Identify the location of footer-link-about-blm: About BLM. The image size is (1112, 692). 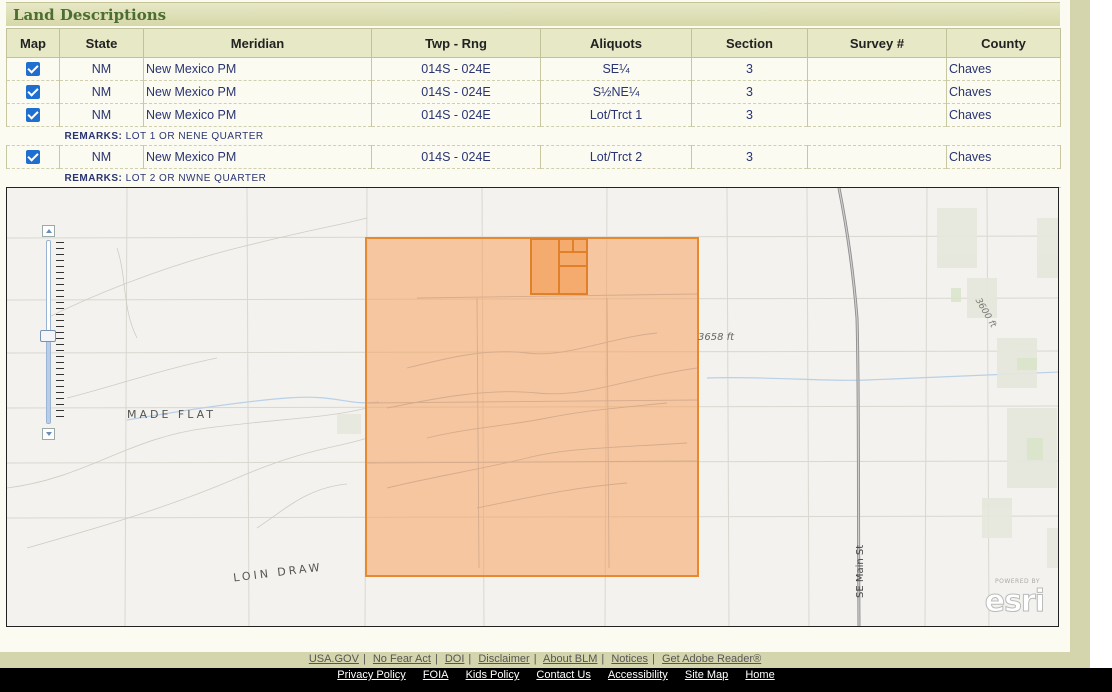
(570, 659).